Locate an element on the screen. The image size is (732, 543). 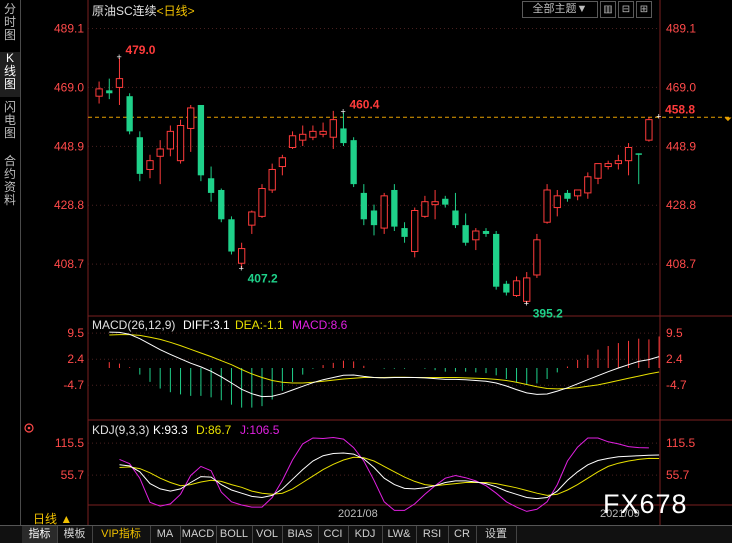
chart-header: 原油SC连续<日线> is located at coordinates (143, 10).